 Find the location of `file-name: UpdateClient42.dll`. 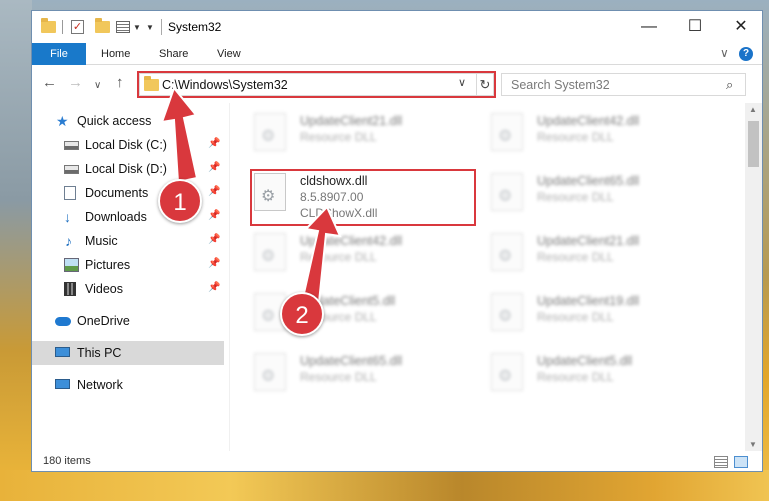

file-name: UpdateClient42.dll is located at coordinates (588, 121).